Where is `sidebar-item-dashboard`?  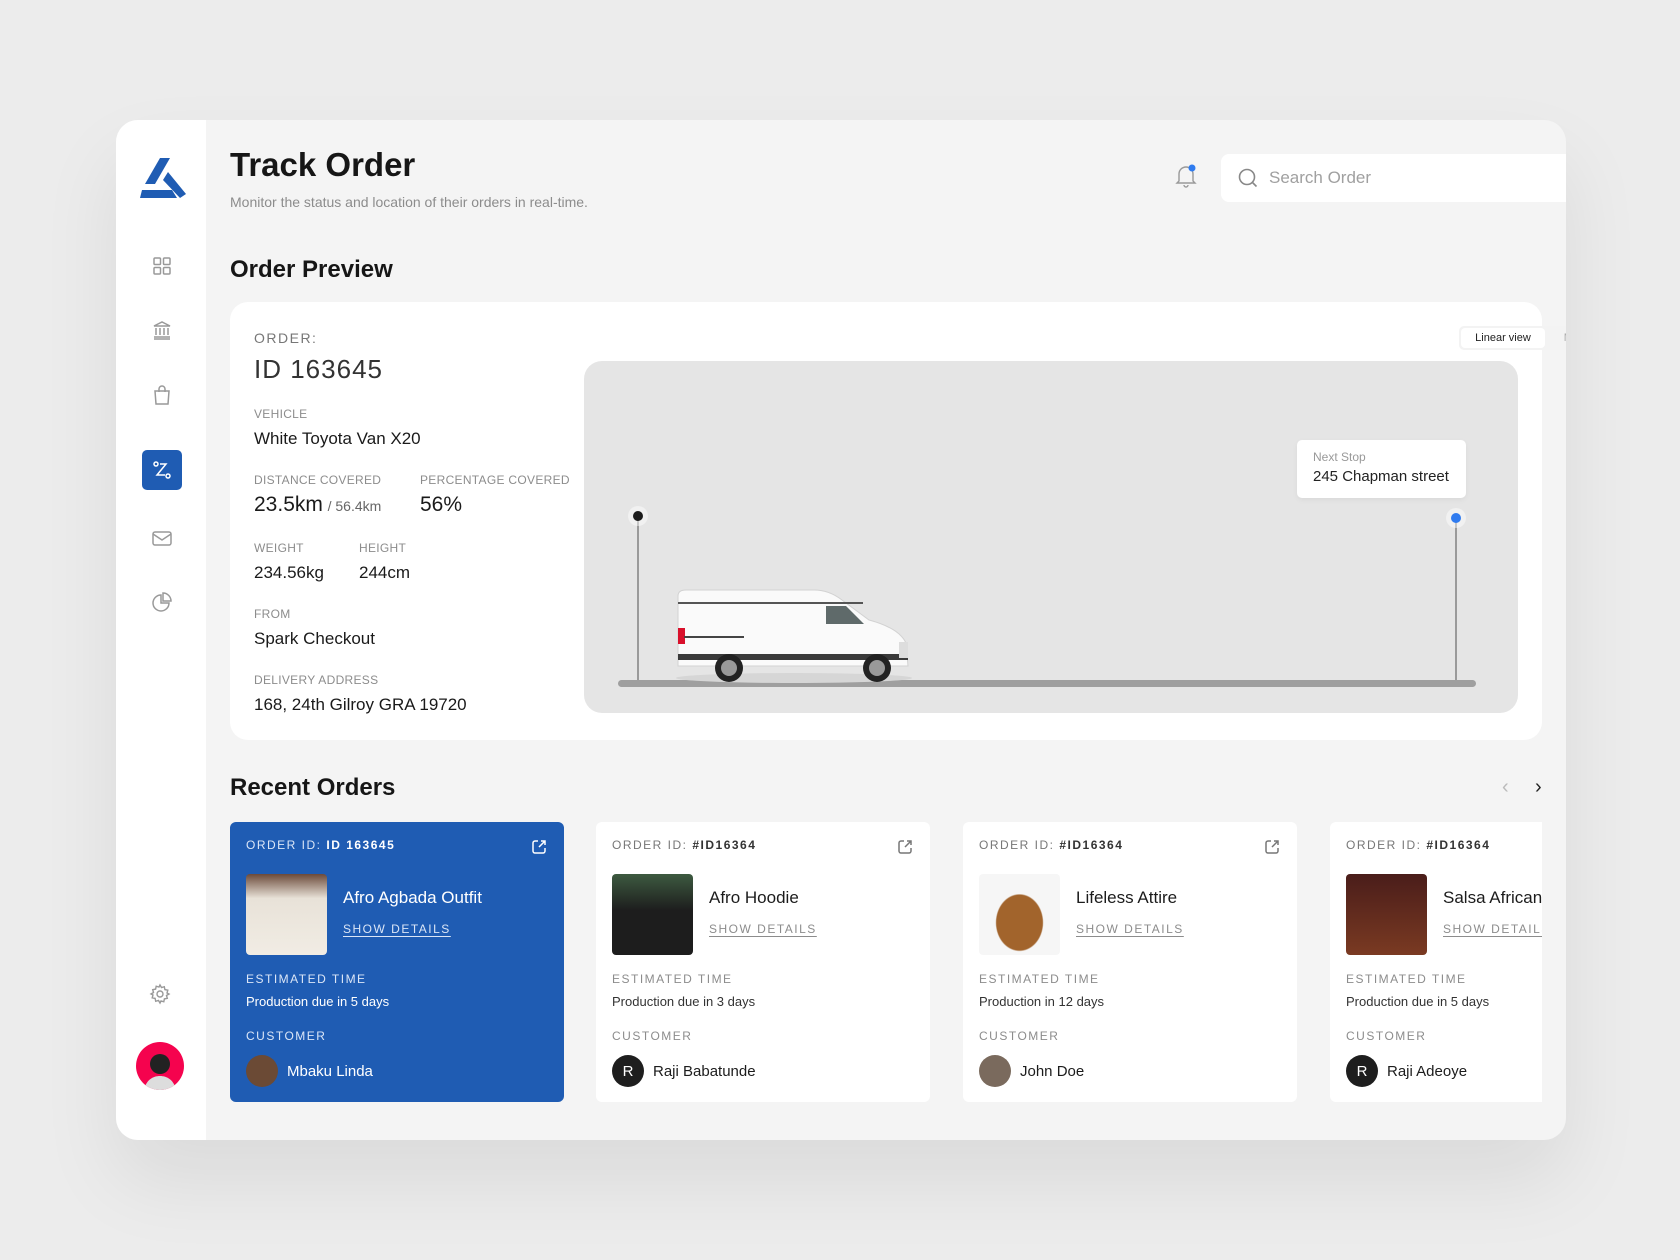
sidebar-item-dashboard is located at coordinates (162, 266).